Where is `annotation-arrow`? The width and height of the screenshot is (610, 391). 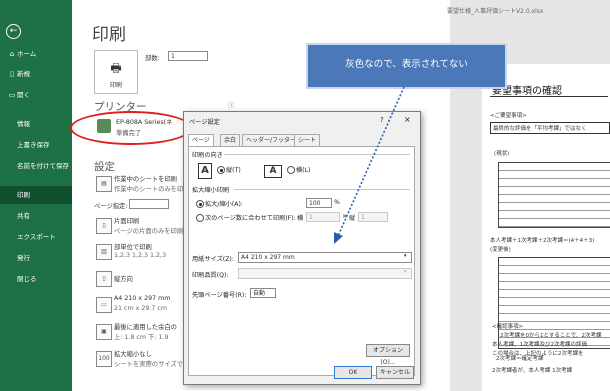 annotation-arrow is located at coordinates (369, 165).